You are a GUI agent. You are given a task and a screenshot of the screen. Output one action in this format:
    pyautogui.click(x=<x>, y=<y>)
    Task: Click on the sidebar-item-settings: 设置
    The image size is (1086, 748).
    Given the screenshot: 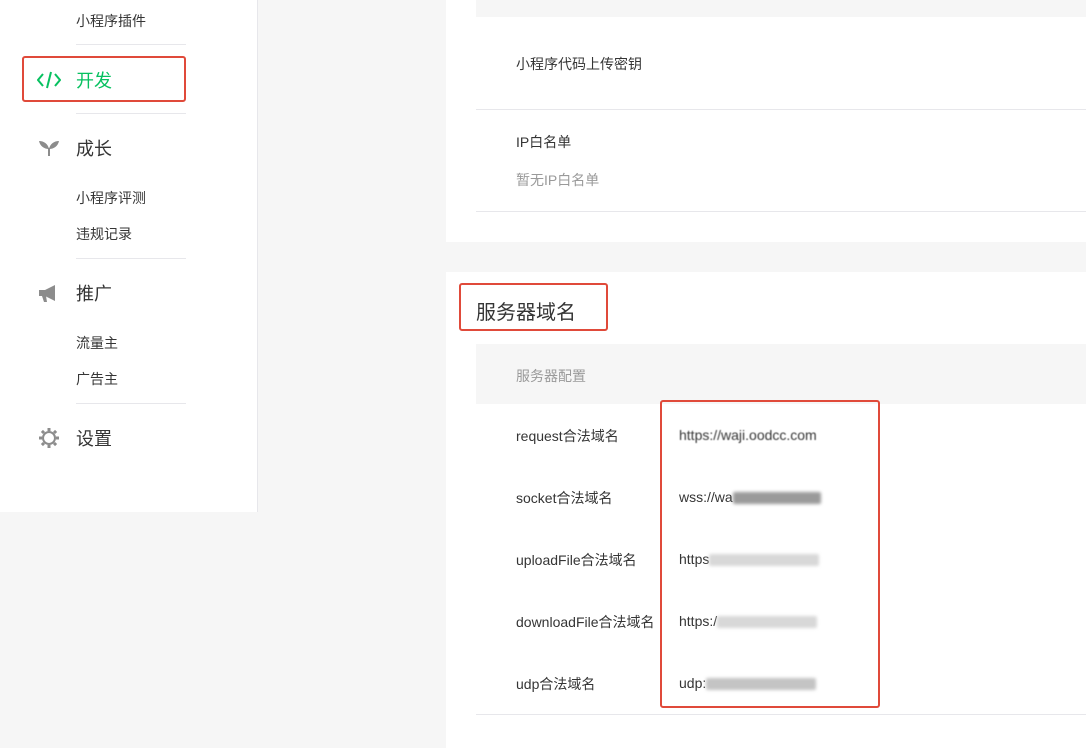 What is the action you would take?
    pyautogui.click(x=74, y=438)
    